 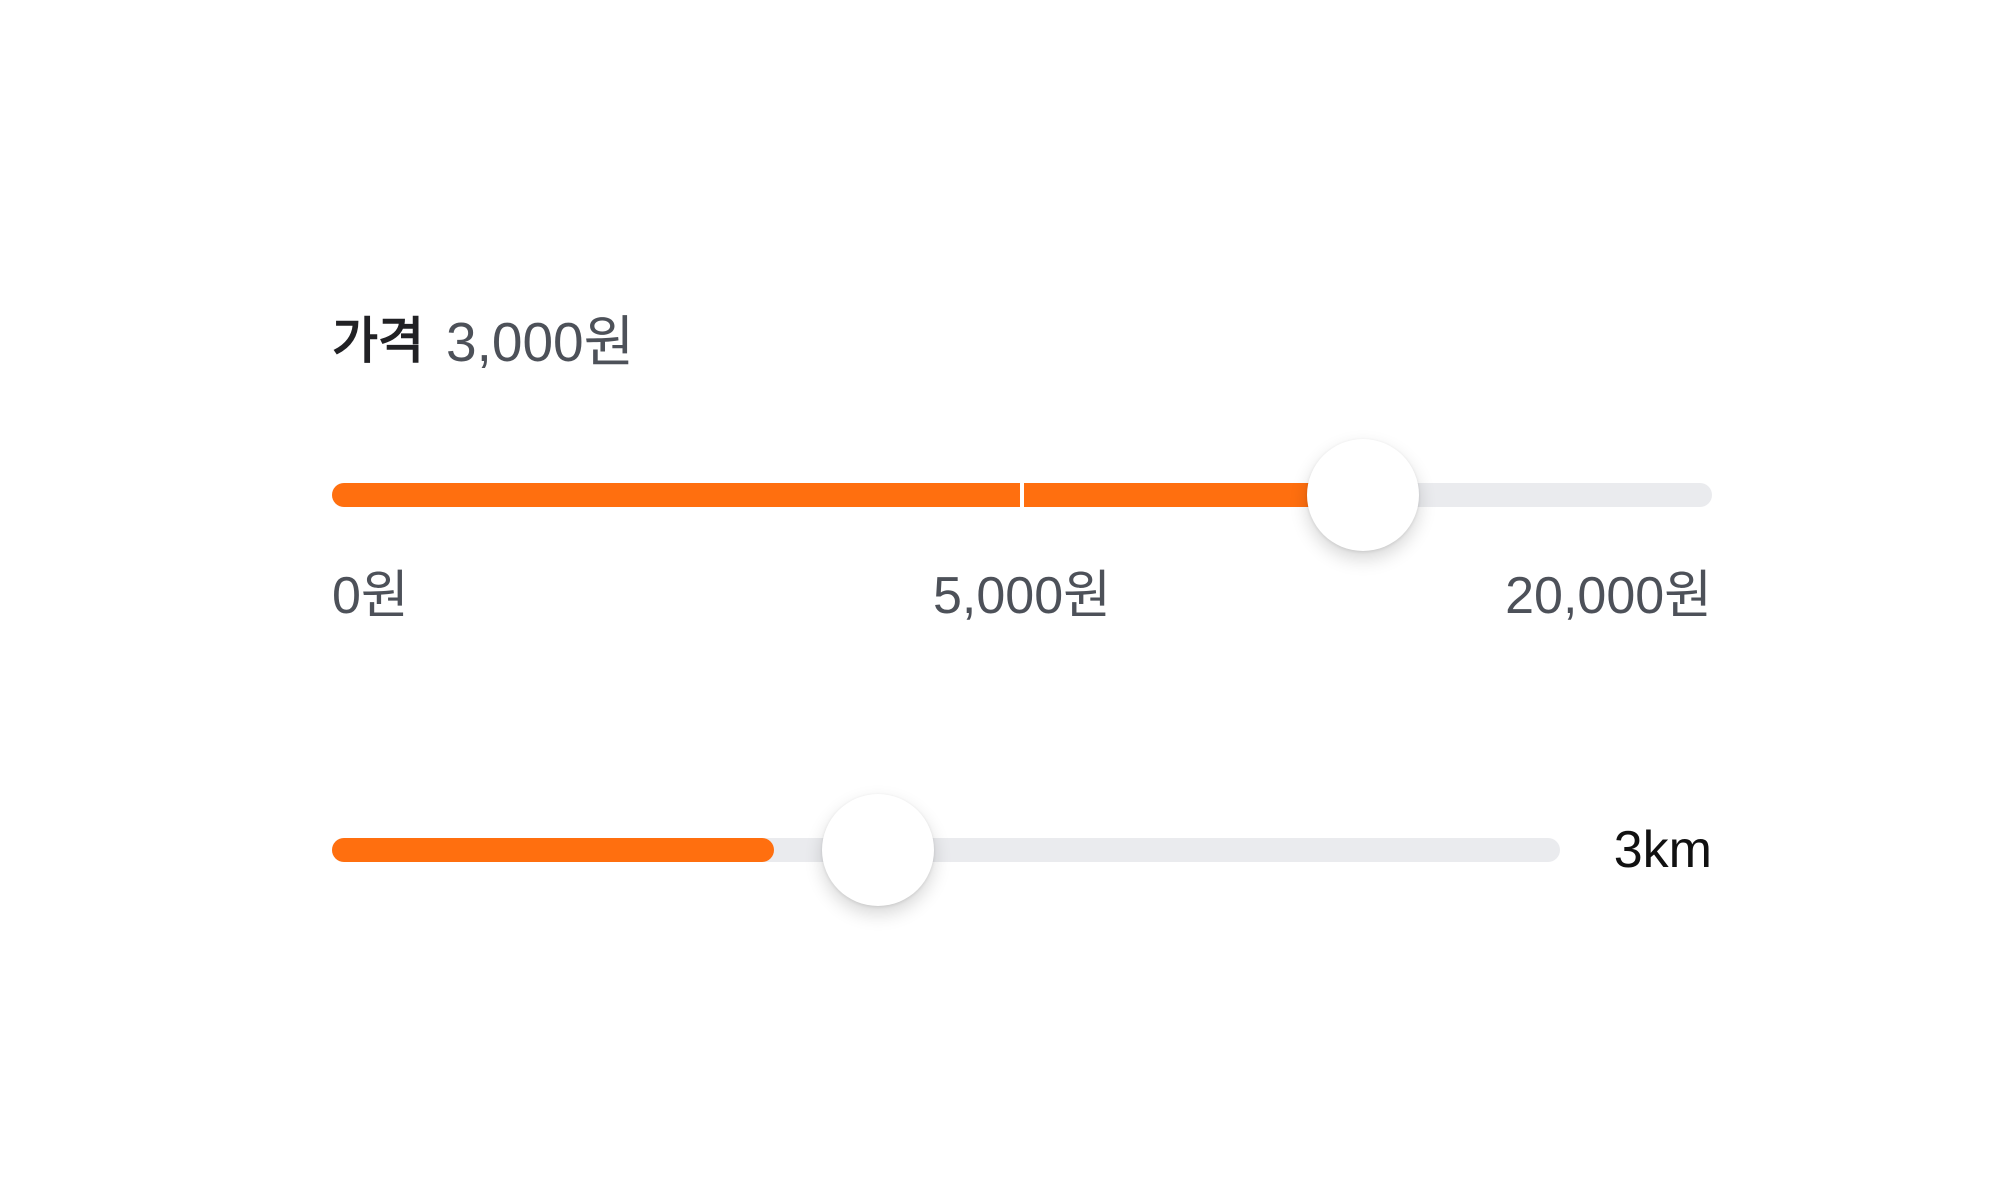 What do you see at coordinates (1608, 596) in the screenshot?
I see `price-max-label: 20,000원` at bounding box center [1608, 596].